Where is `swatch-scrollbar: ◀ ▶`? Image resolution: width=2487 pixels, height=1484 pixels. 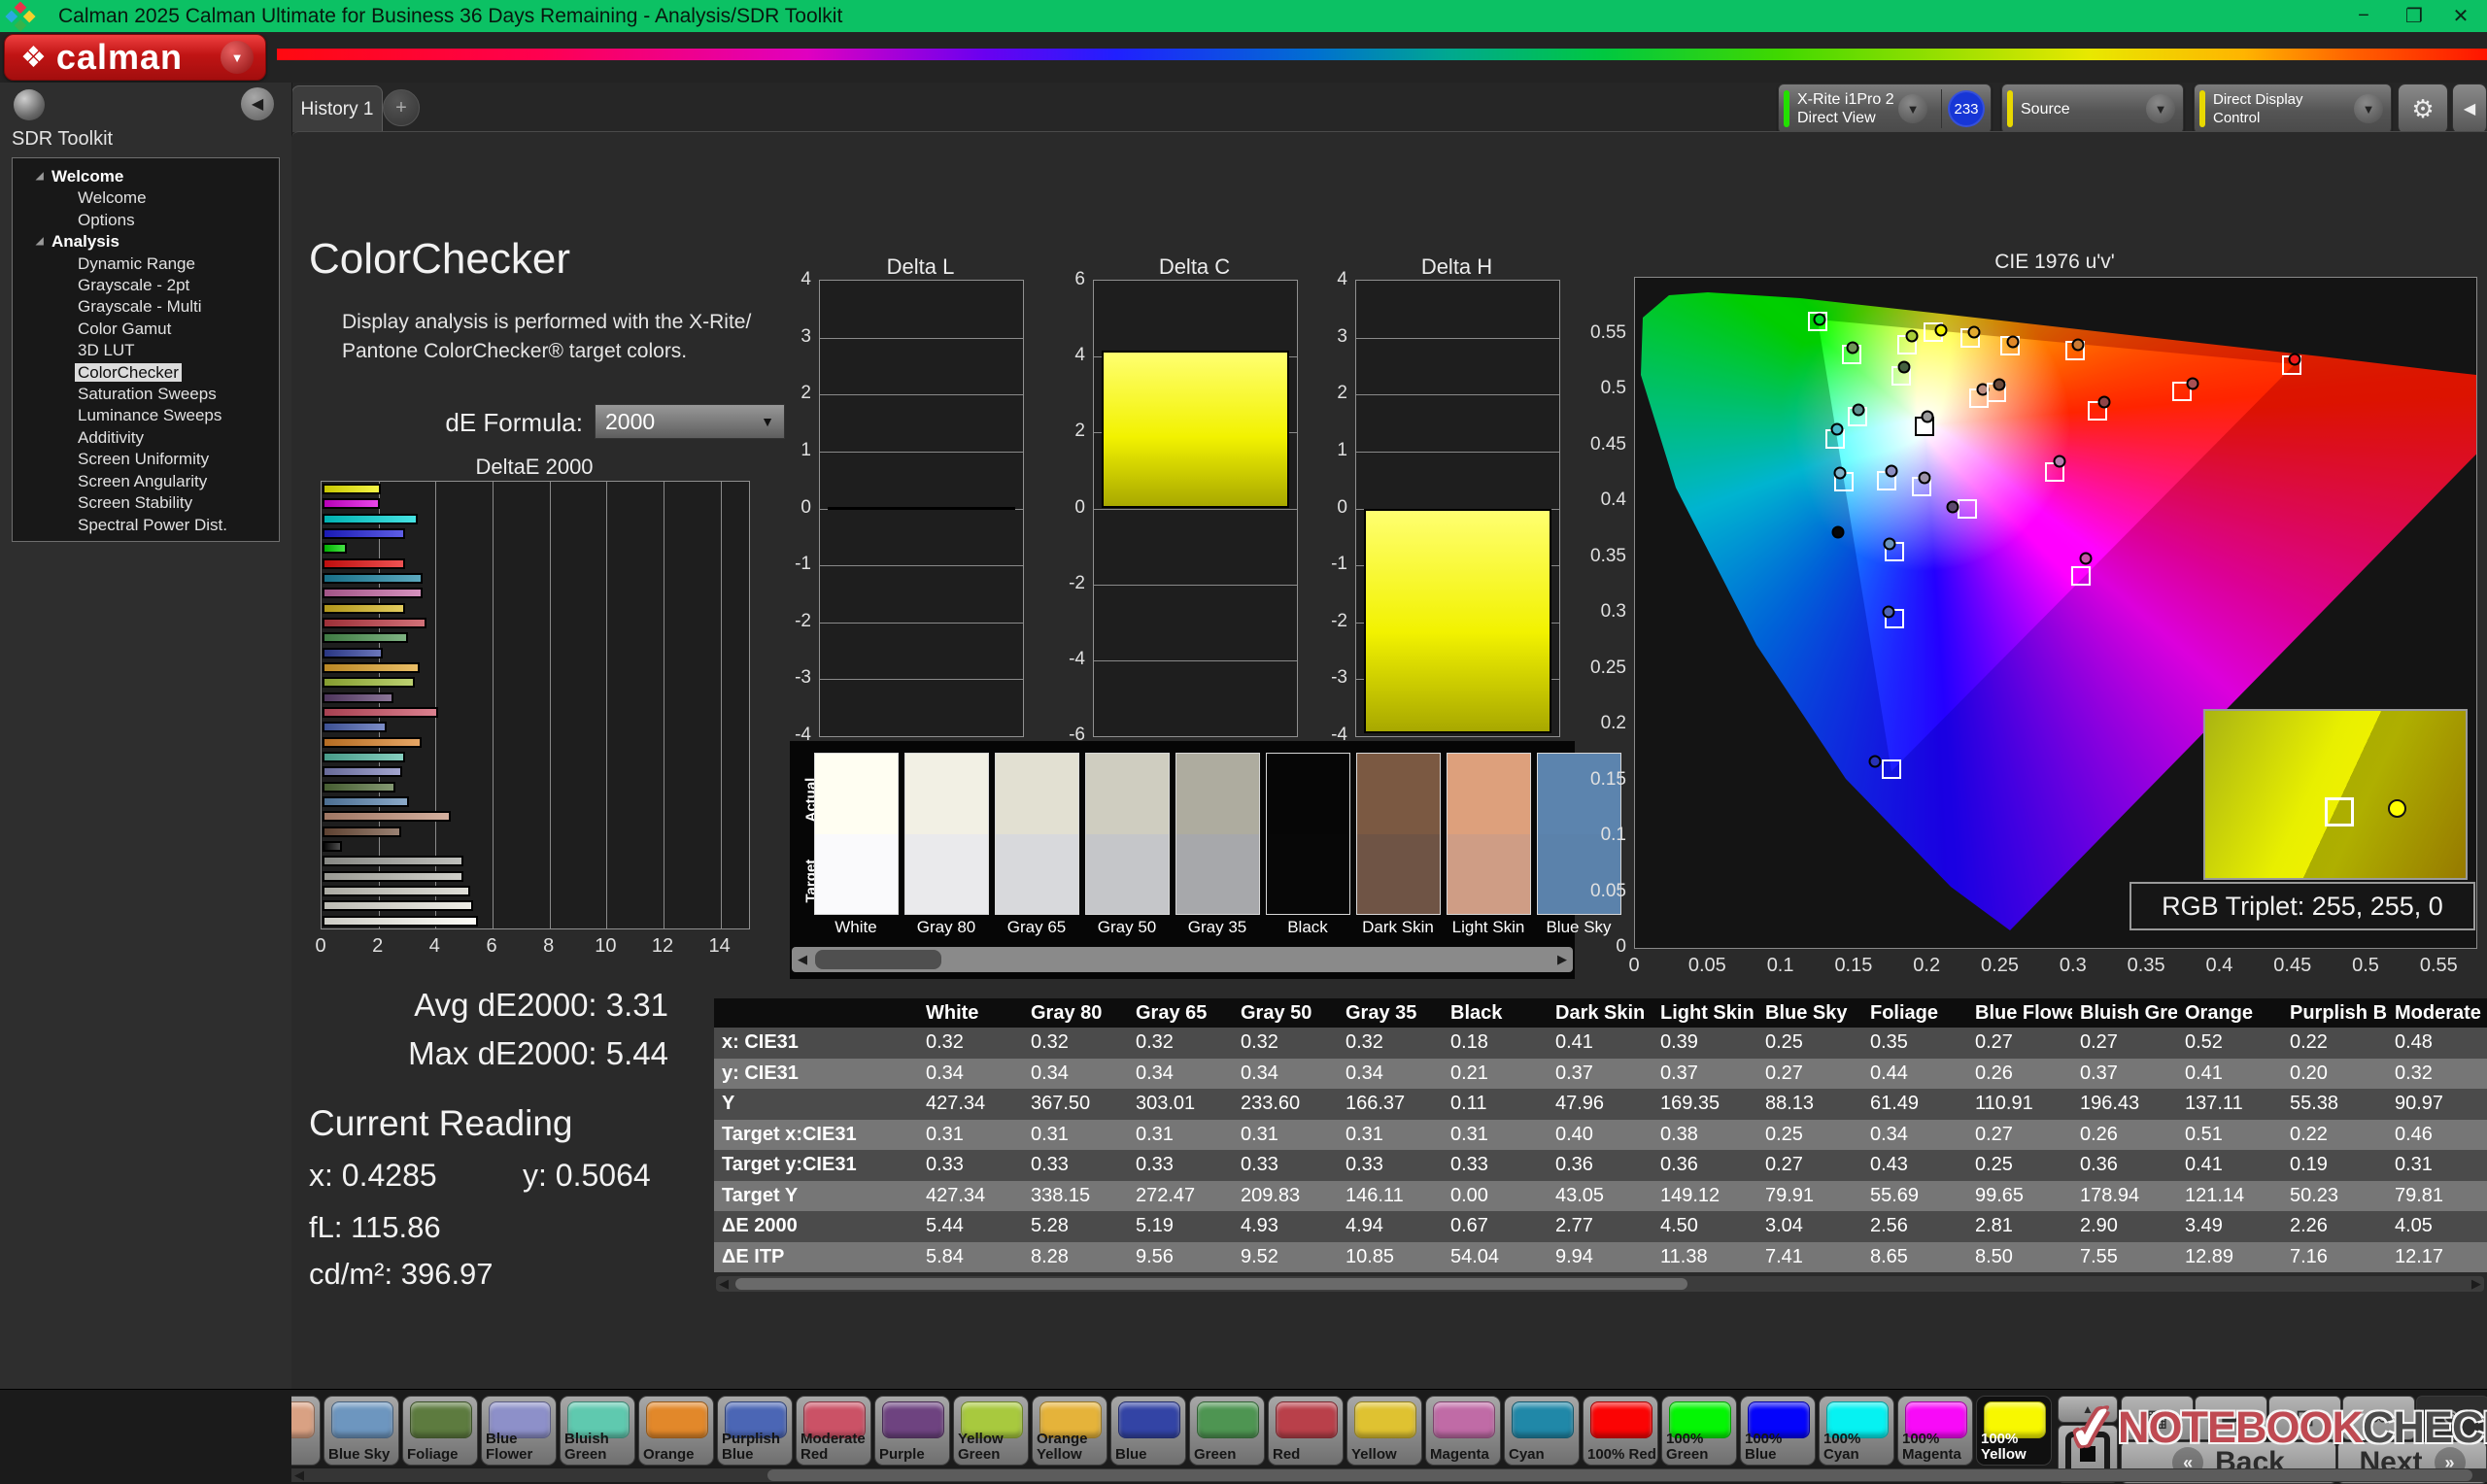 swatch-scrollbar: ◀ ▶ is located at coordinates (1182, 959).